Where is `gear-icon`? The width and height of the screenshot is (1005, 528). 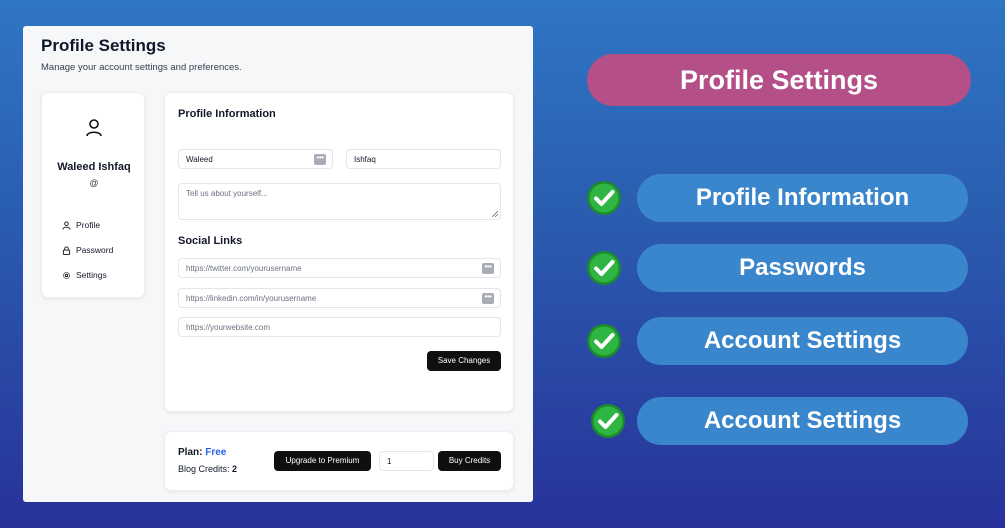
gear-icon is located at coordinates (66, 275).